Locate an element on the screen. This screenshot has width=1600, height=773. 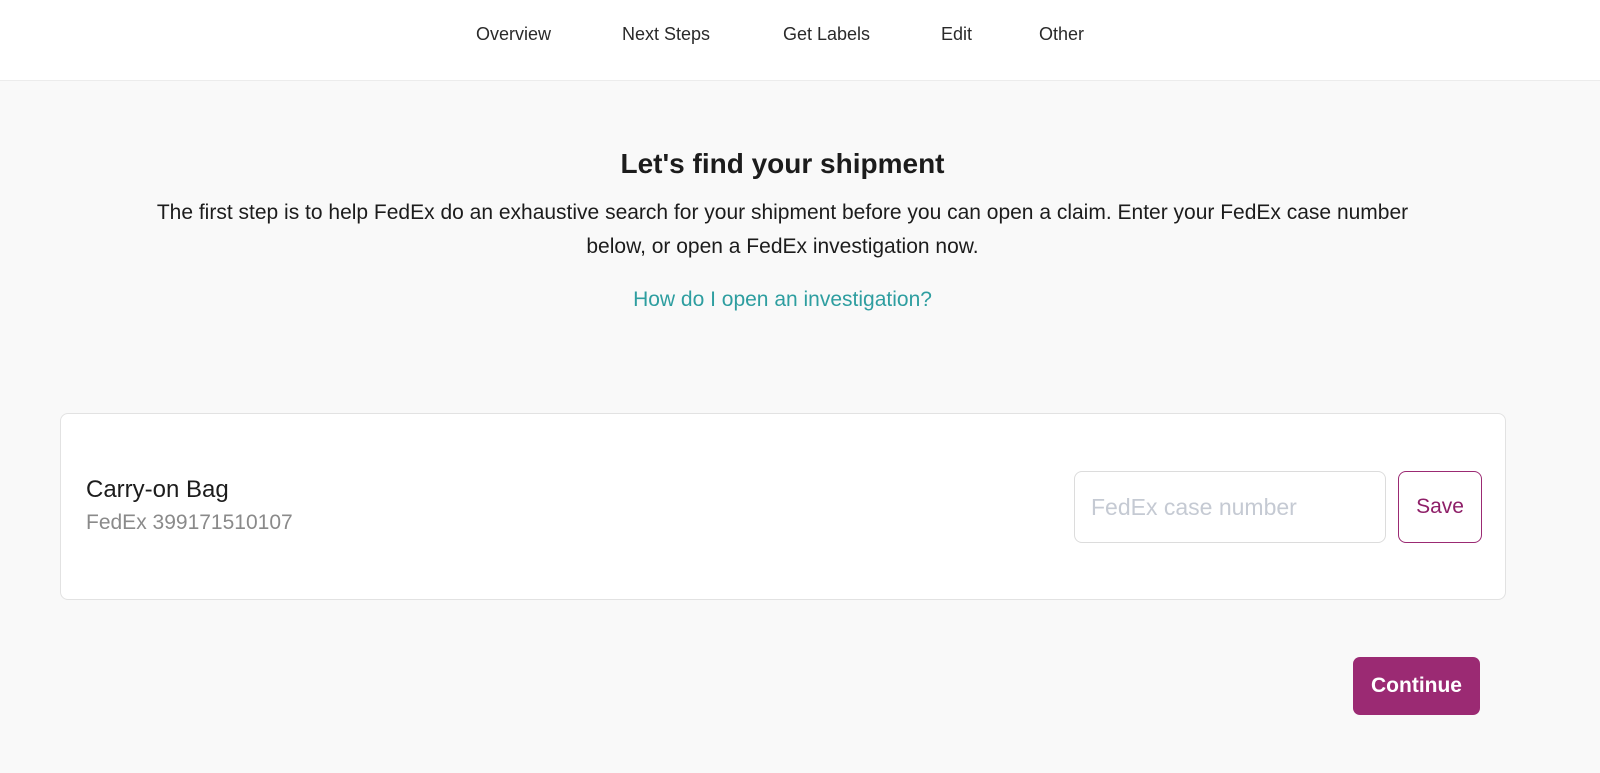
continue-button: Continue is located at coordinates (1416, 686).